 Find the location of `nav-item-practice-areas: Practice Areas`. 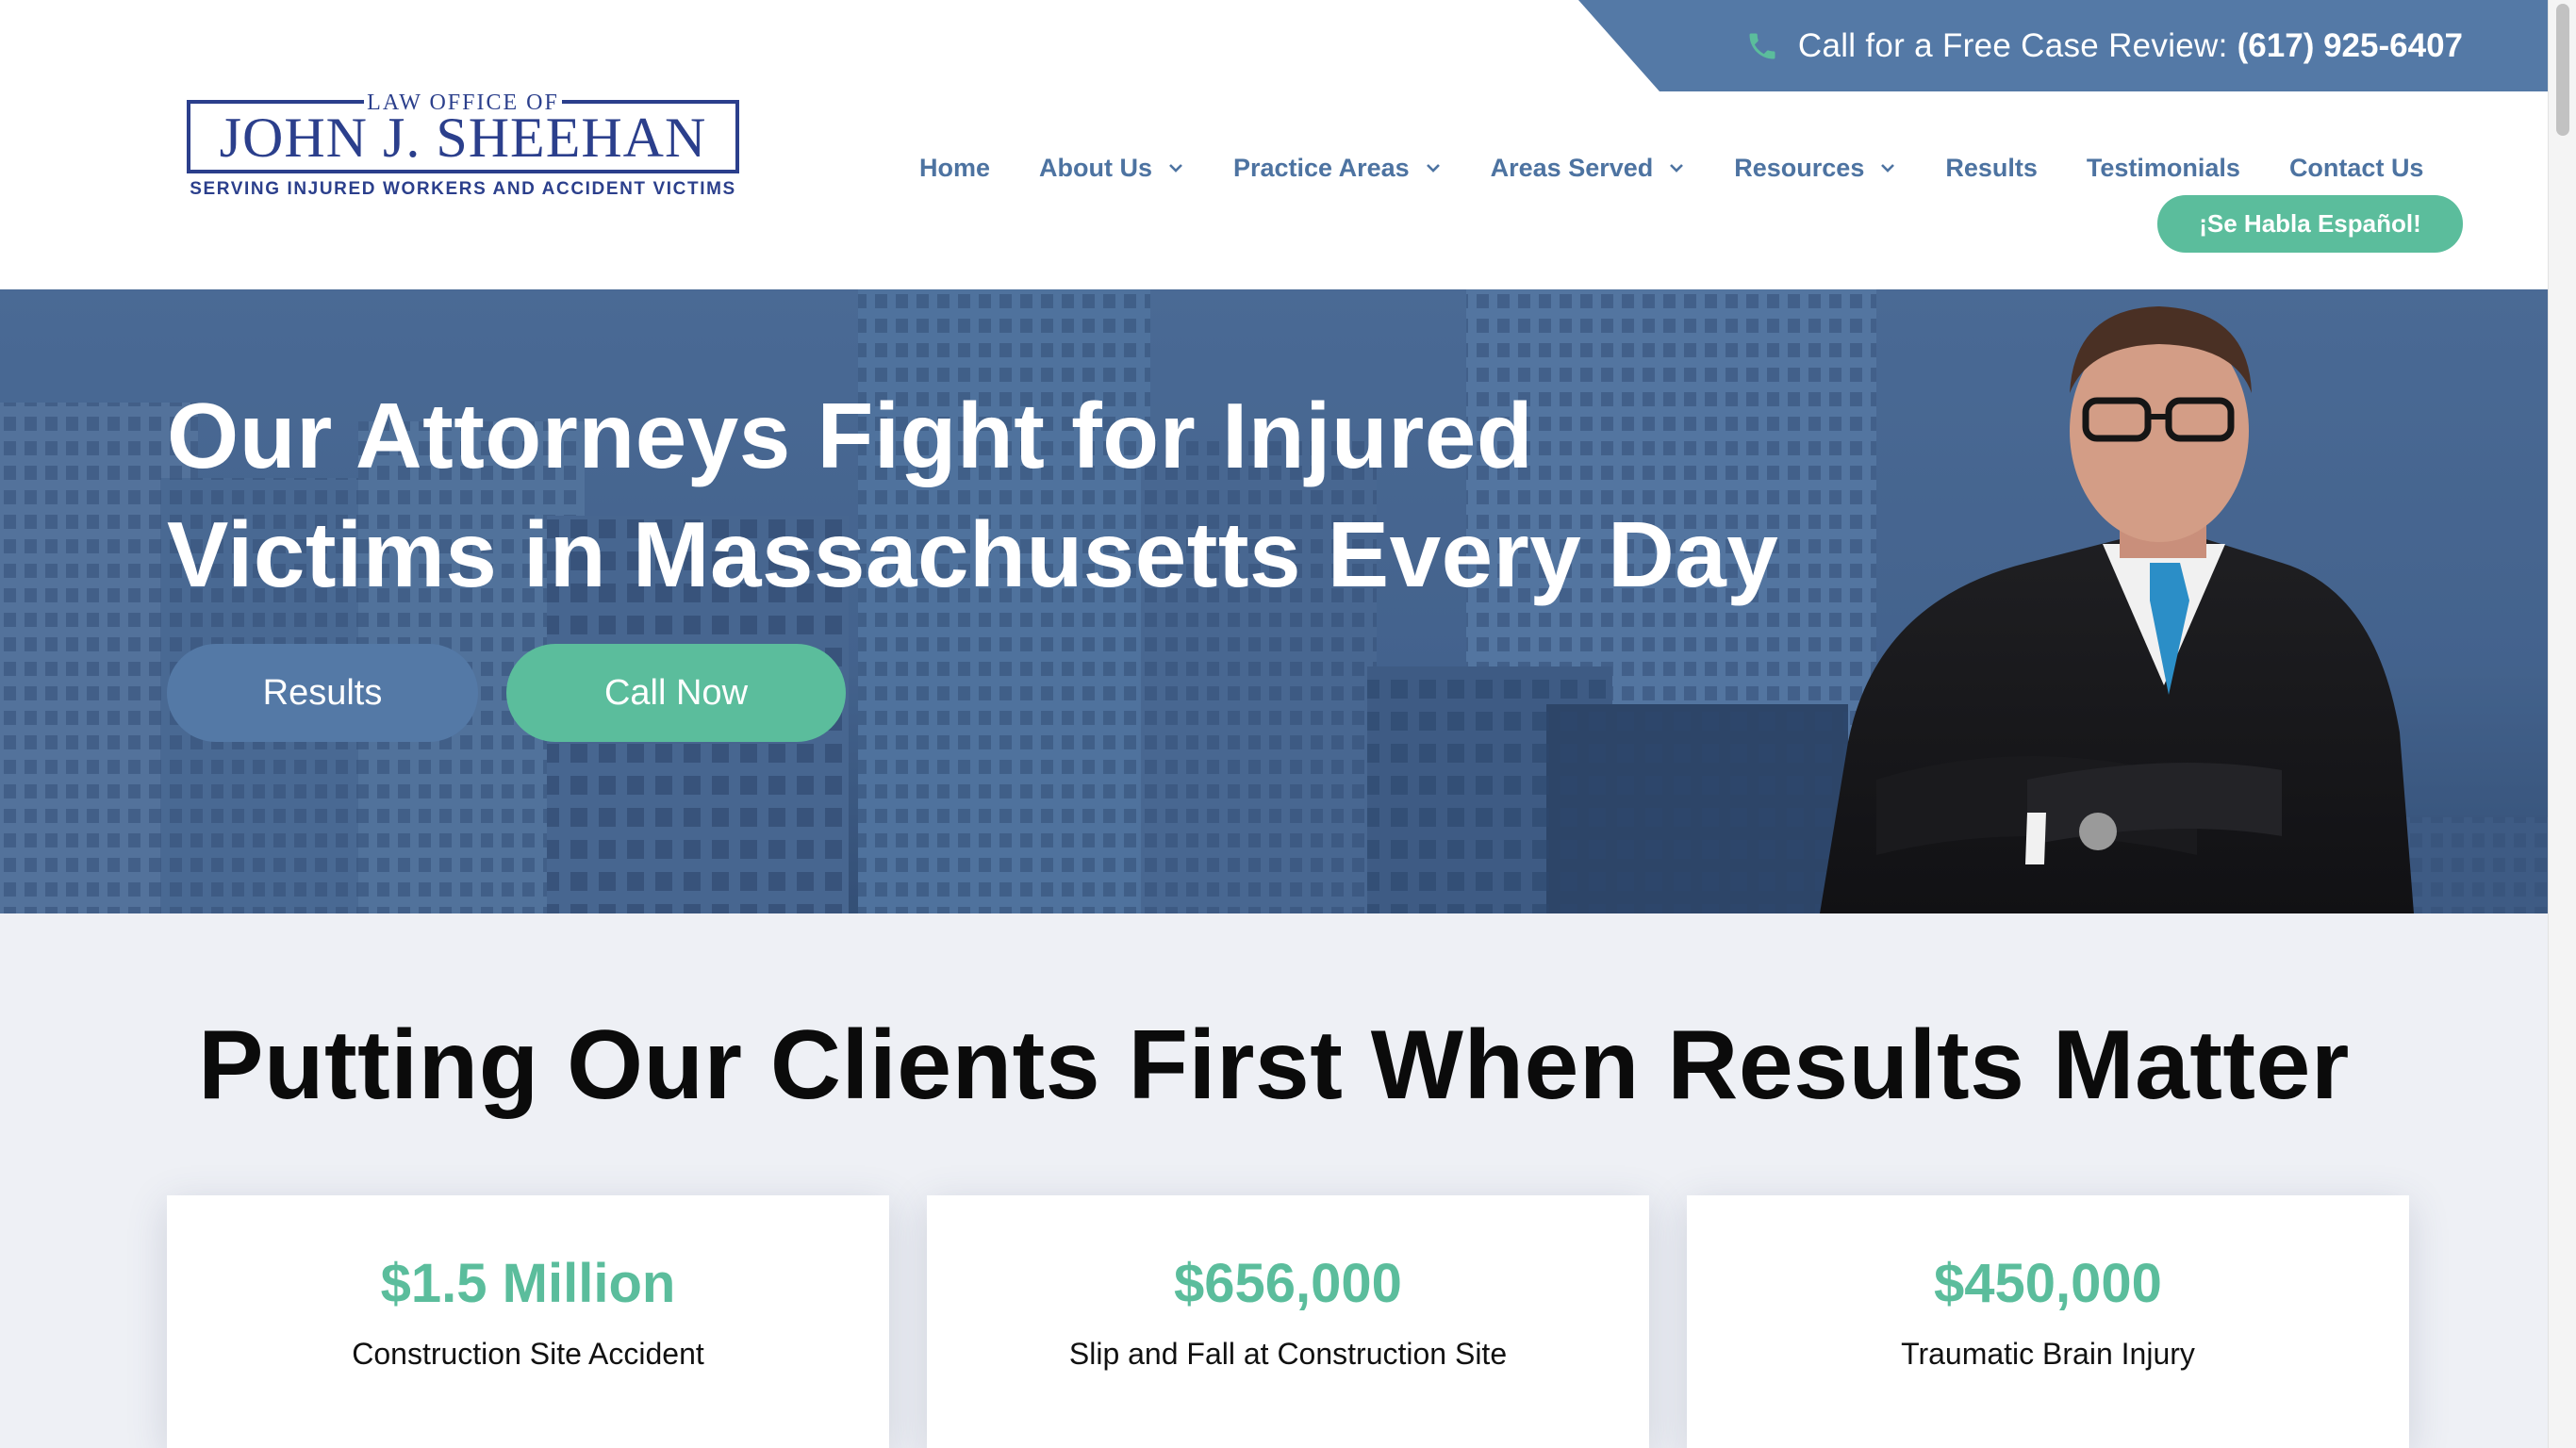

nav-item-practice-areas: Practice Areas is located at coordinates (1337, 168).